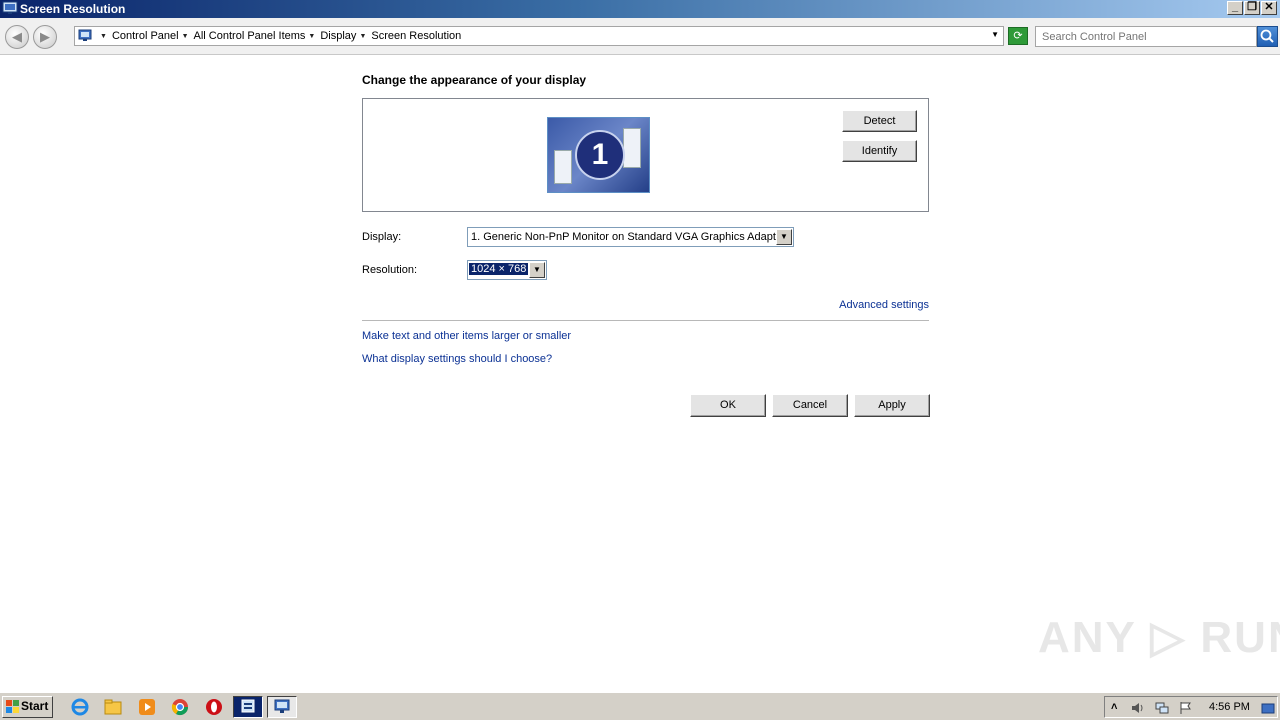  What do you see at coordinates (1186, 708) in the screenshot?
I see `action-center-flag-icon` at bounding box center [1186, 708].